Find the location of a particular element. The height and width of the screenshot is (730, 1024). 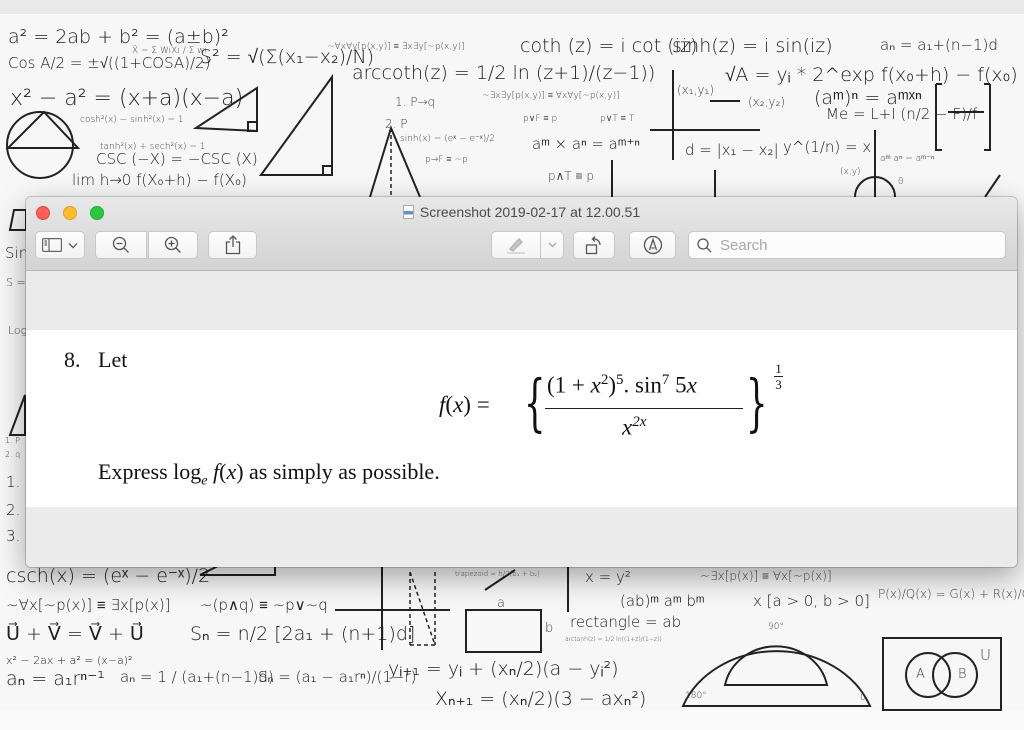

bg-formula: 1. P→q is located at coordinates (415, 102).